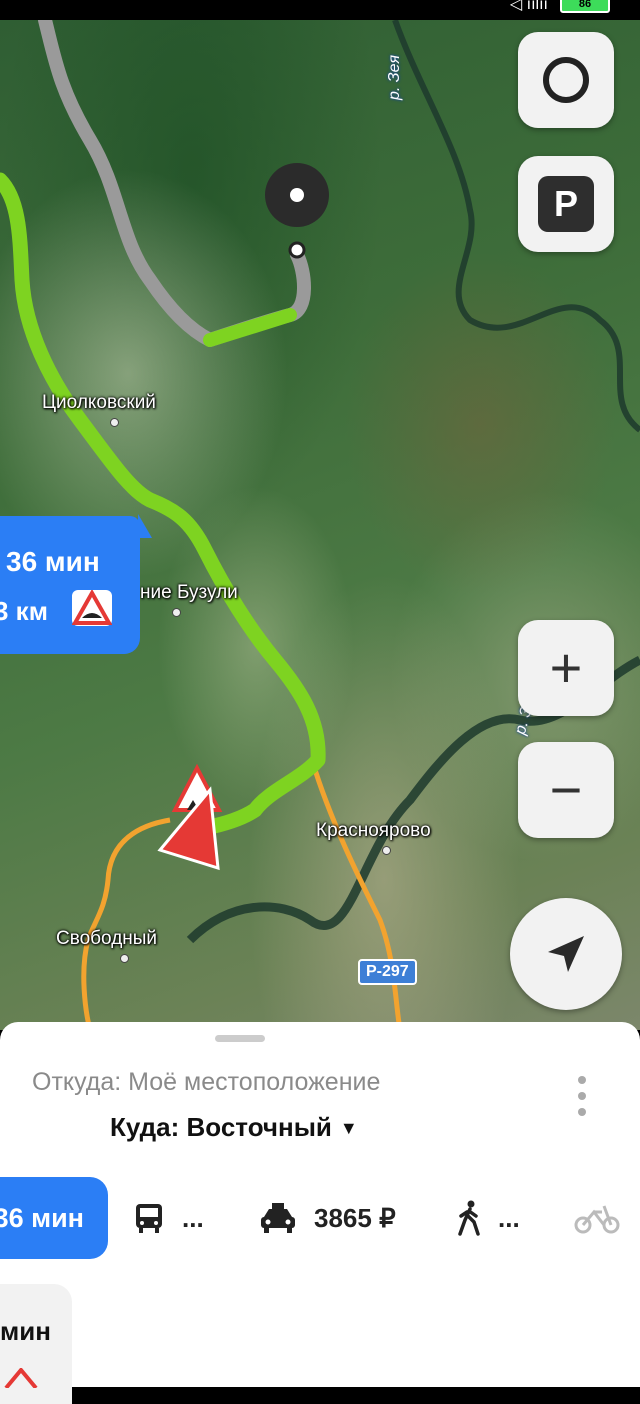 The image size is (640, 1404). What do you see at coordinates (124, 958) in the screenshot?
I see `place-dot-svobodny` at bounding box center [124, 958].